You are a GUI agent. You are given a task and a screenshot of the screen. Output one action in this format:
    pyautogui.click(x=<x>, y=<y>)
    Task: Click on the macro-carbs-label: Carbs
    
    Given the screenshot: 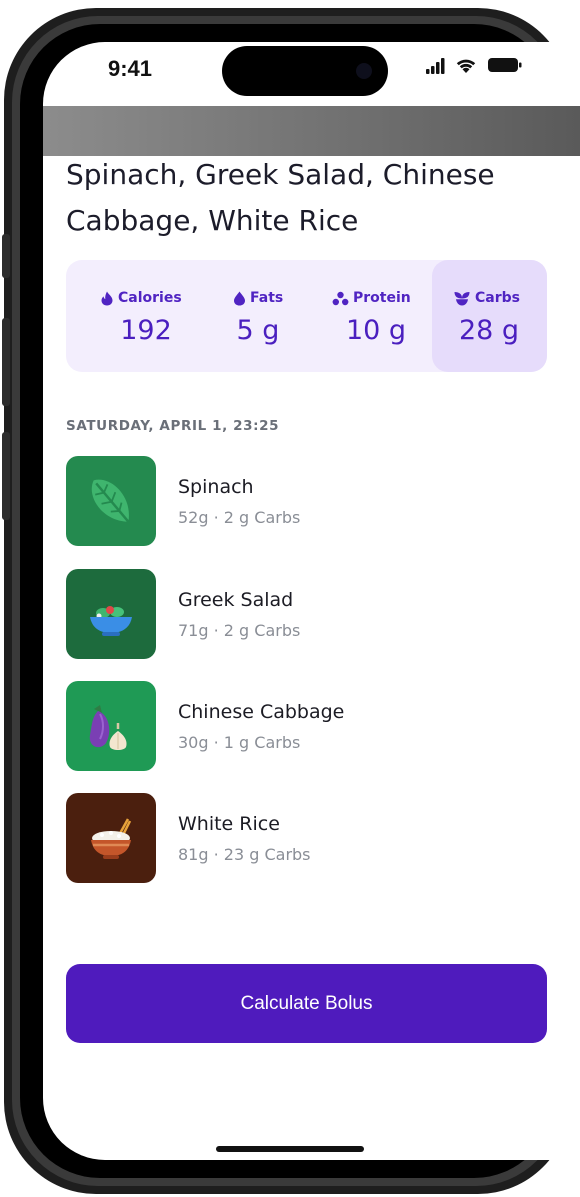 What is the action you would take?
    pyautogui.click(x=486, y=298)
    